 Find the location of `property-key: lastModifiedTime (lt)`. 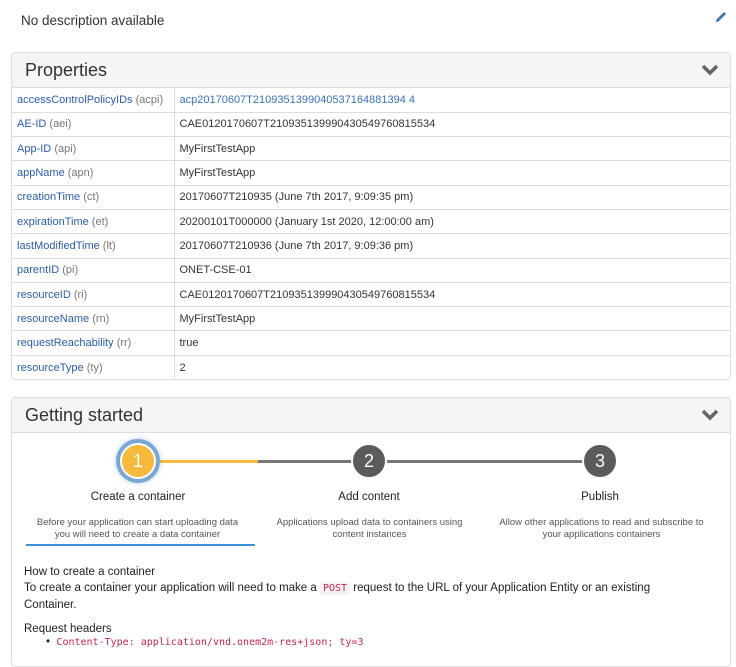

property-key: lastModifiedTime (lt) is located at coordinates (93, 246).